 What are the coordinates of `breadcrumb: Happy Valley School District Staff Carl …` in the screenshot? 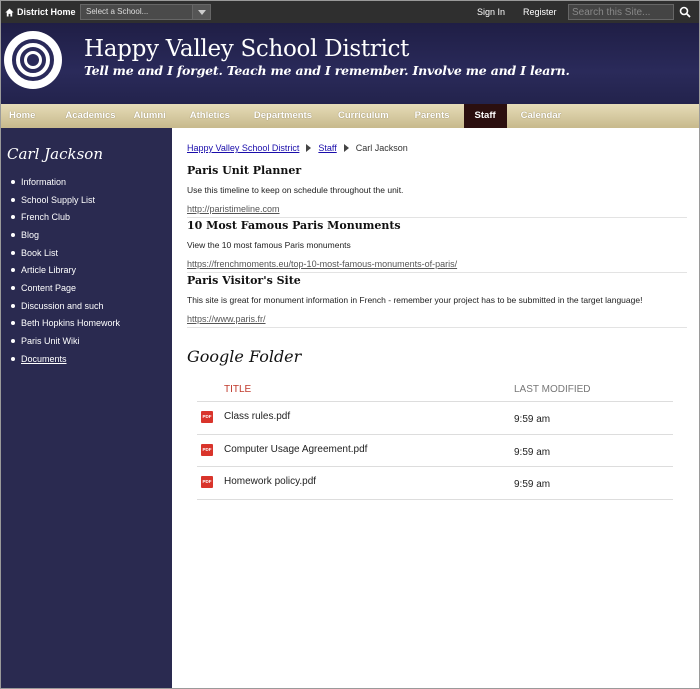 It's located at (297, 148).